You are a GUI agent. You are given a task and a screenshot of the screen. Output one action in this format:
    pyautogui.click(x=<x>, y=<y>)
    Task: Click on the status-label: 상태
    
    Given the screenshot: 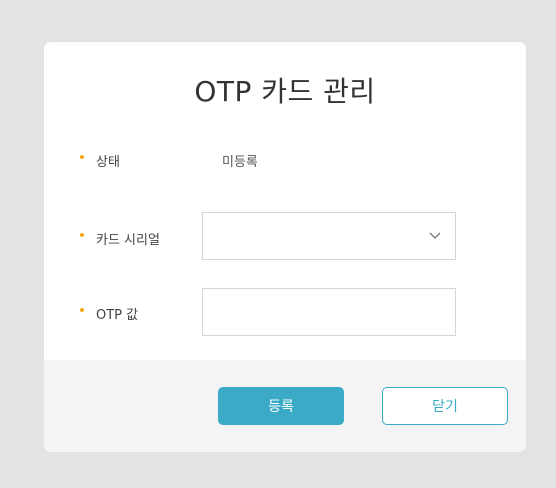 What is the action you would take?
    pyautogui.click(x=108, y=162)
    